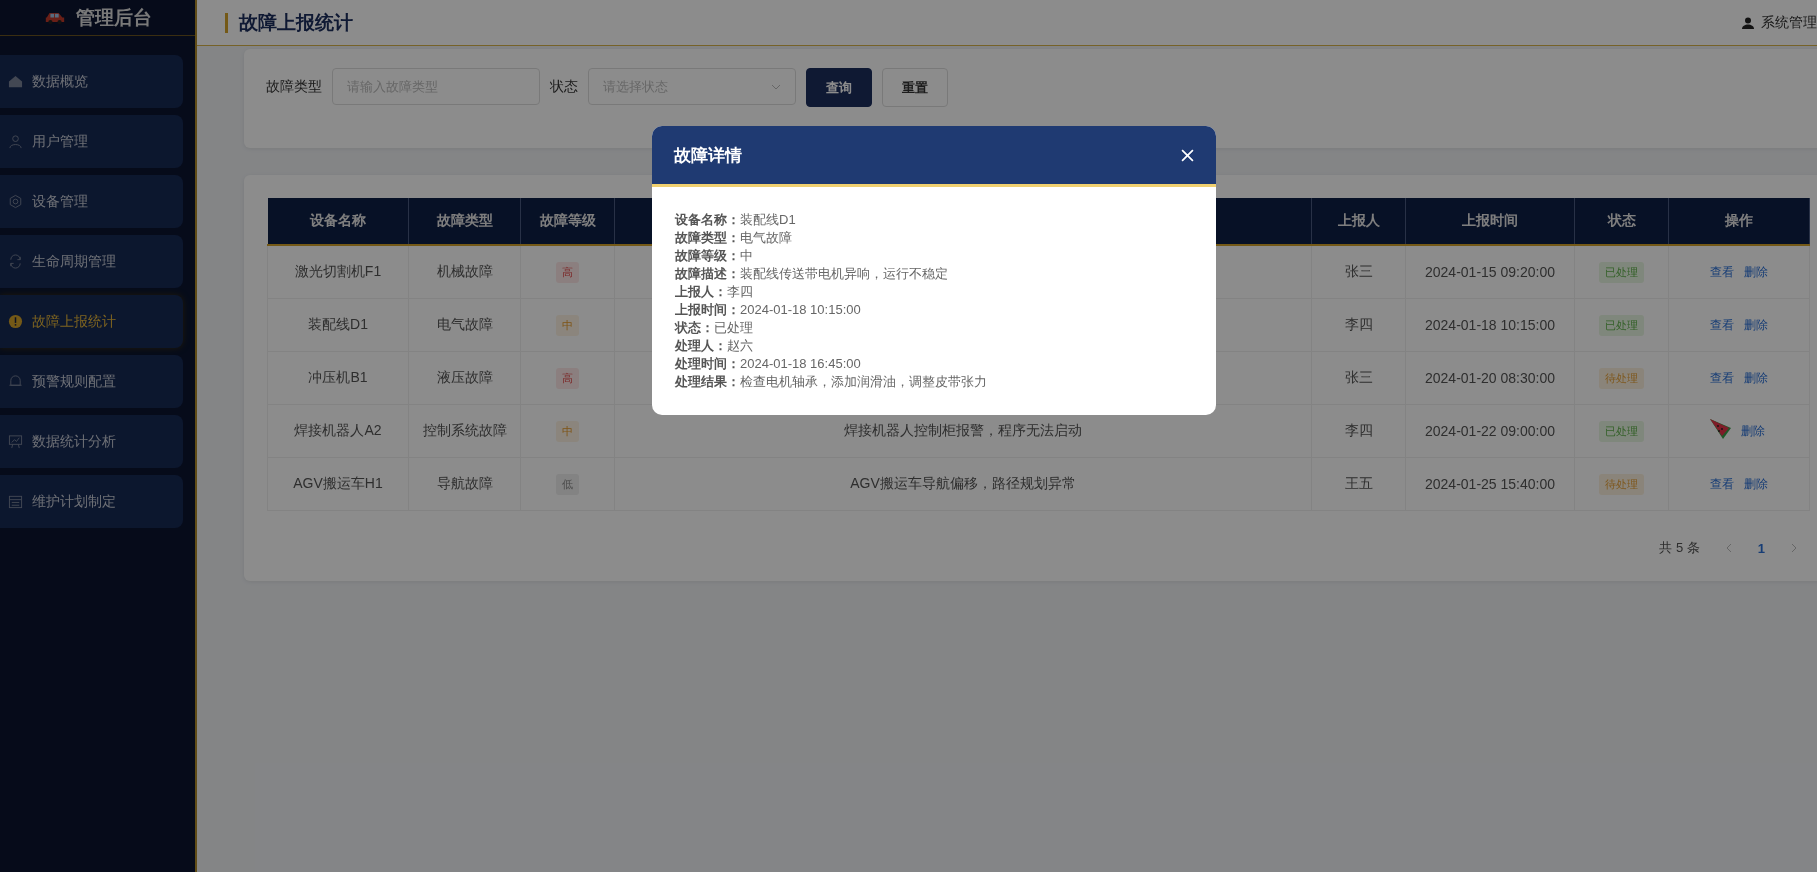 The width and height of the screenshot is (1817, 872). Describe the element at coordinates (1794, 548) in the screenshot. I see `next-page-icon` at that location.